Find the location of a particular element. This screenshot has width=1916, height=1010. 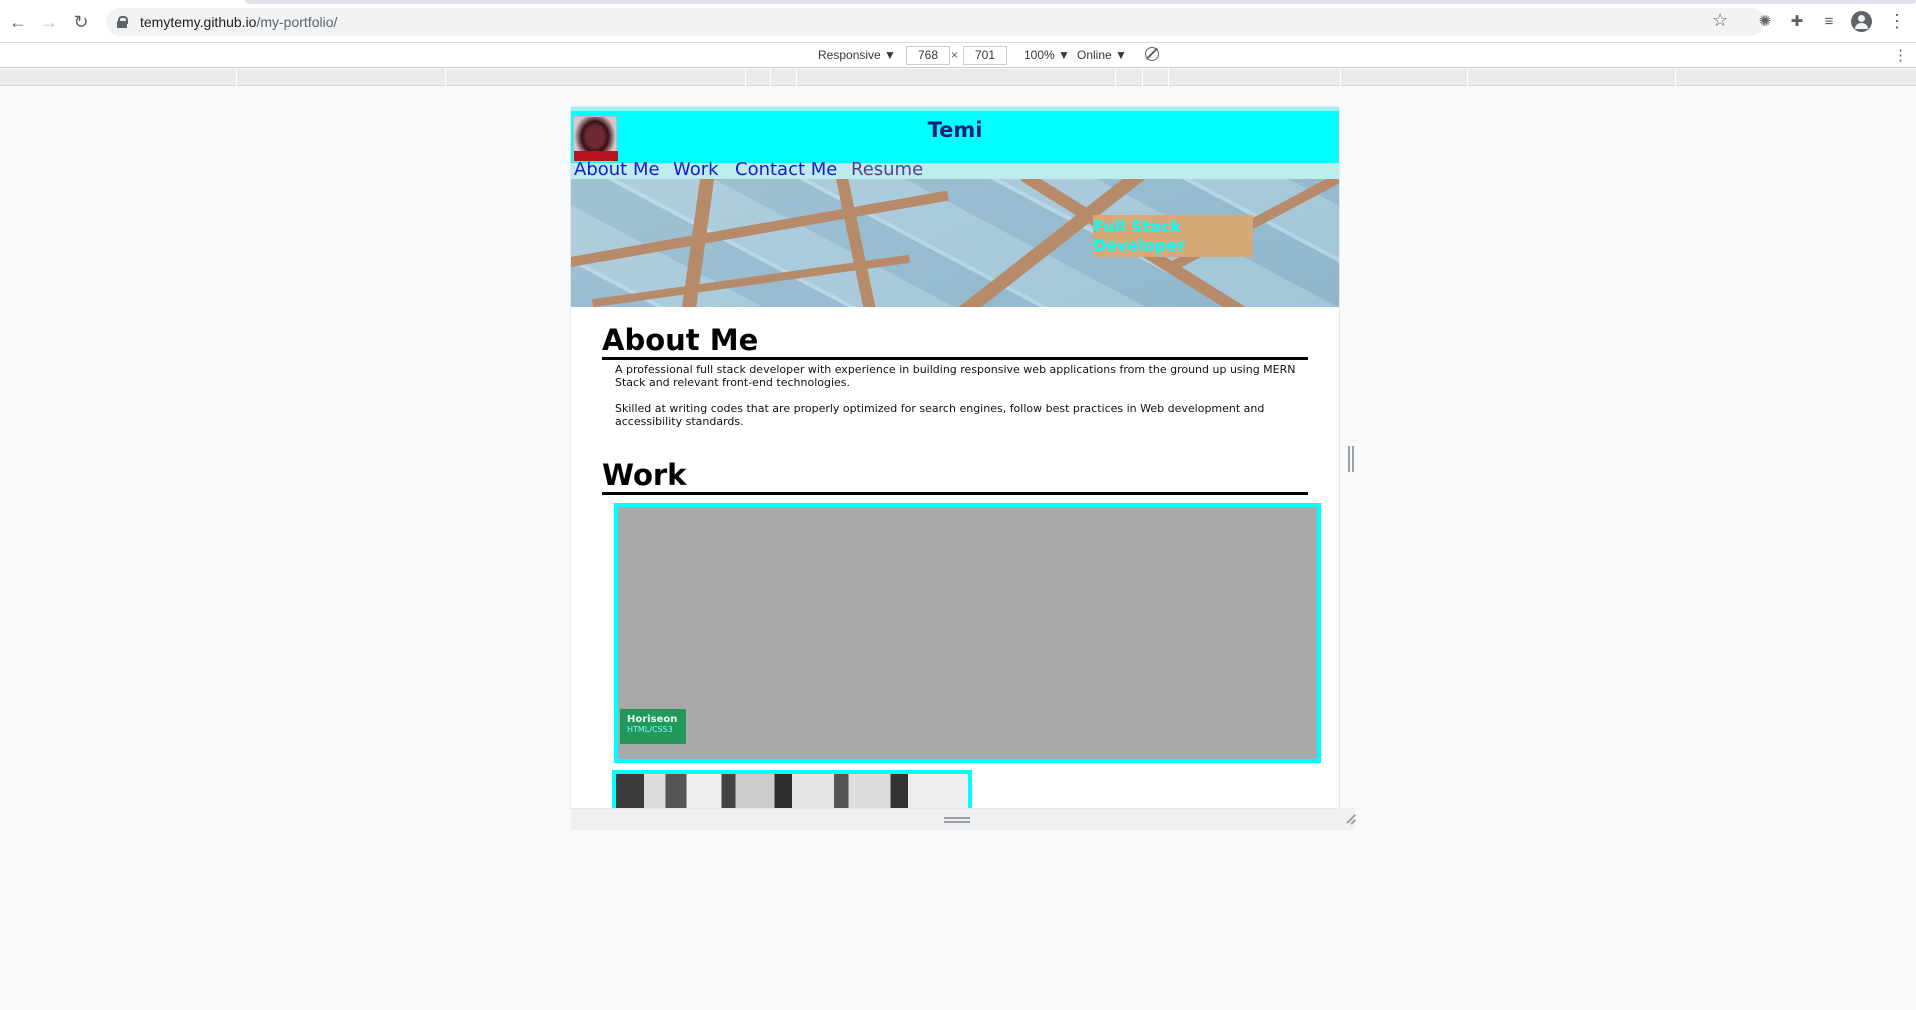

browser-menu-icon: ⋮ is located at coordinates (1897, 21).